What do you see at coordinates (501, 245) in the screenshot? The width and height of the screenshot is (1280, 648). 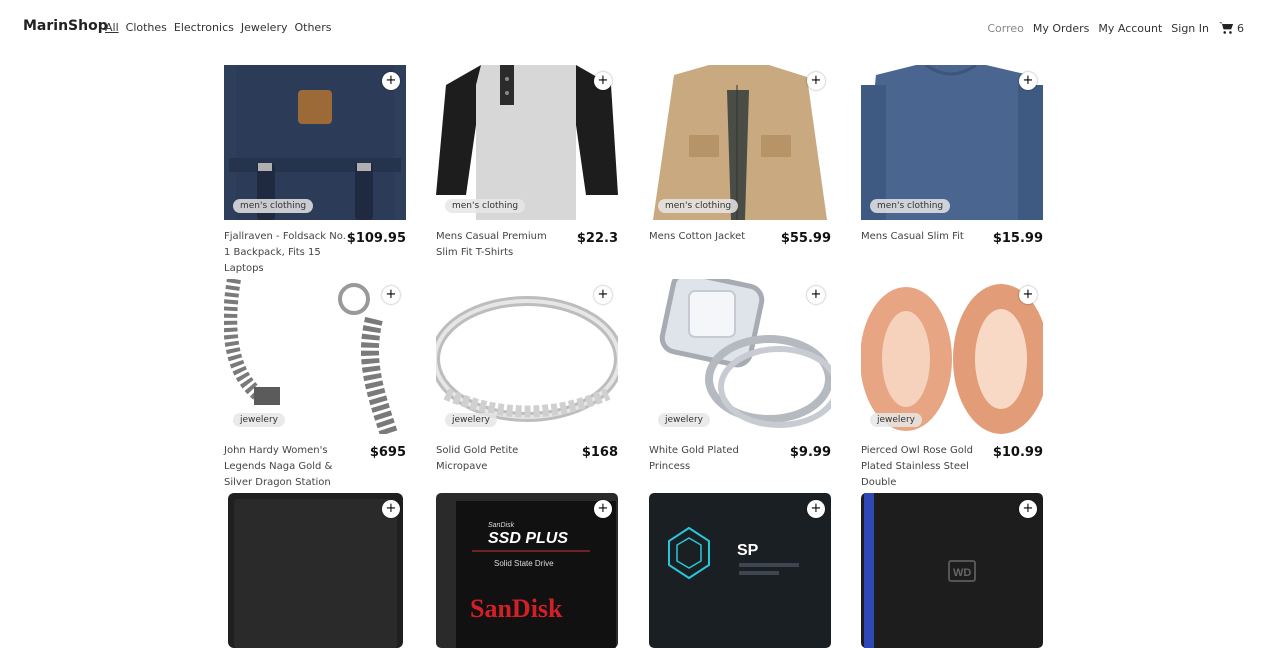 I see `product-title: Mens Casual Premium Slim Fit T-Shirts` at bounding box center [501, 245].